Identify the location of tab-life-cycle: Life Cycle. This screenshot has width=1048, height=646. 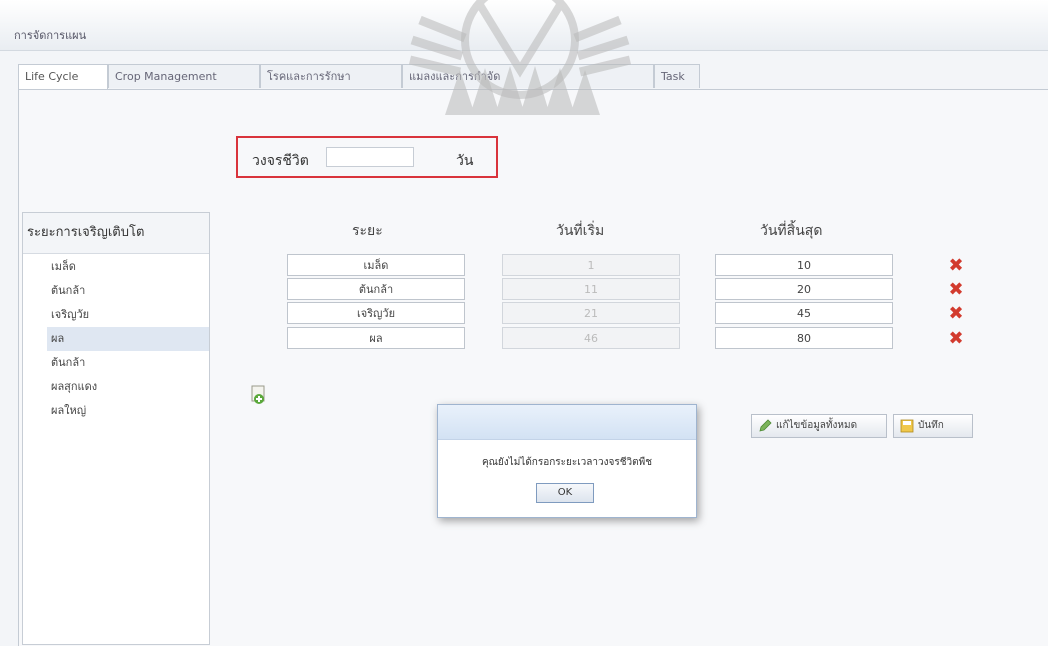
(63, 77).